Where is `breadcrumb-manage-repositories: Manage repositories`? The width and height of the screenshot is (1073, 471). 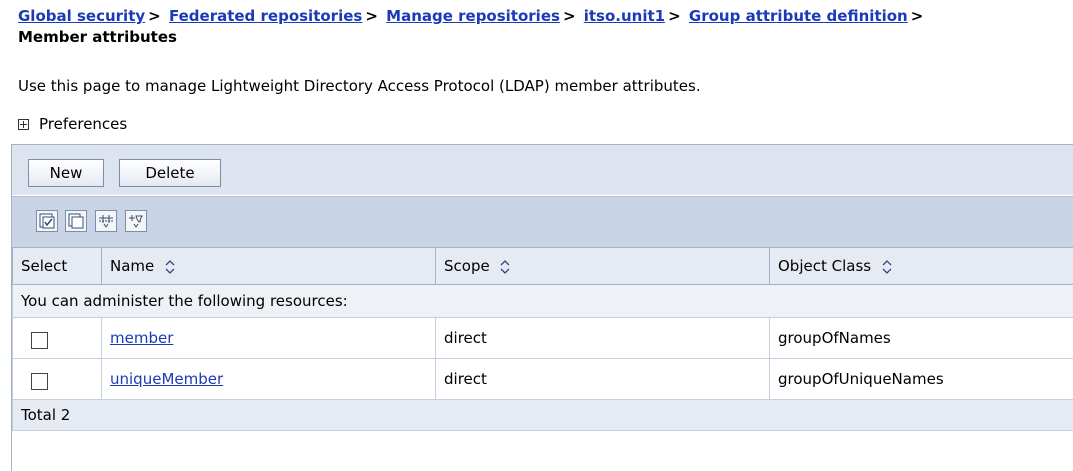
breadcrumb-manage-repositories: Manage repositories is located at coordinates (473, 16).